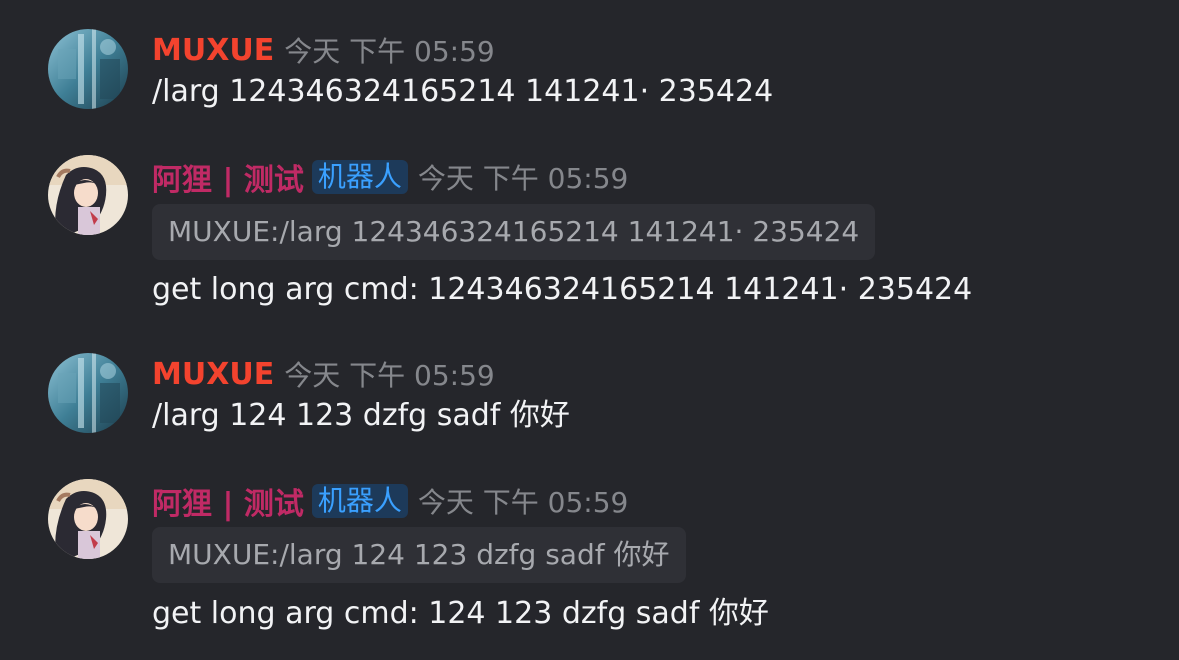 The width and height of the screenshot is (1179, 660). What do you see at coordinates (419, 555) in the screenshot?
I see `quoted-message: MUXUE:/larg 124 123 dzfg sadf 你好` at bounding box center [419, 555].